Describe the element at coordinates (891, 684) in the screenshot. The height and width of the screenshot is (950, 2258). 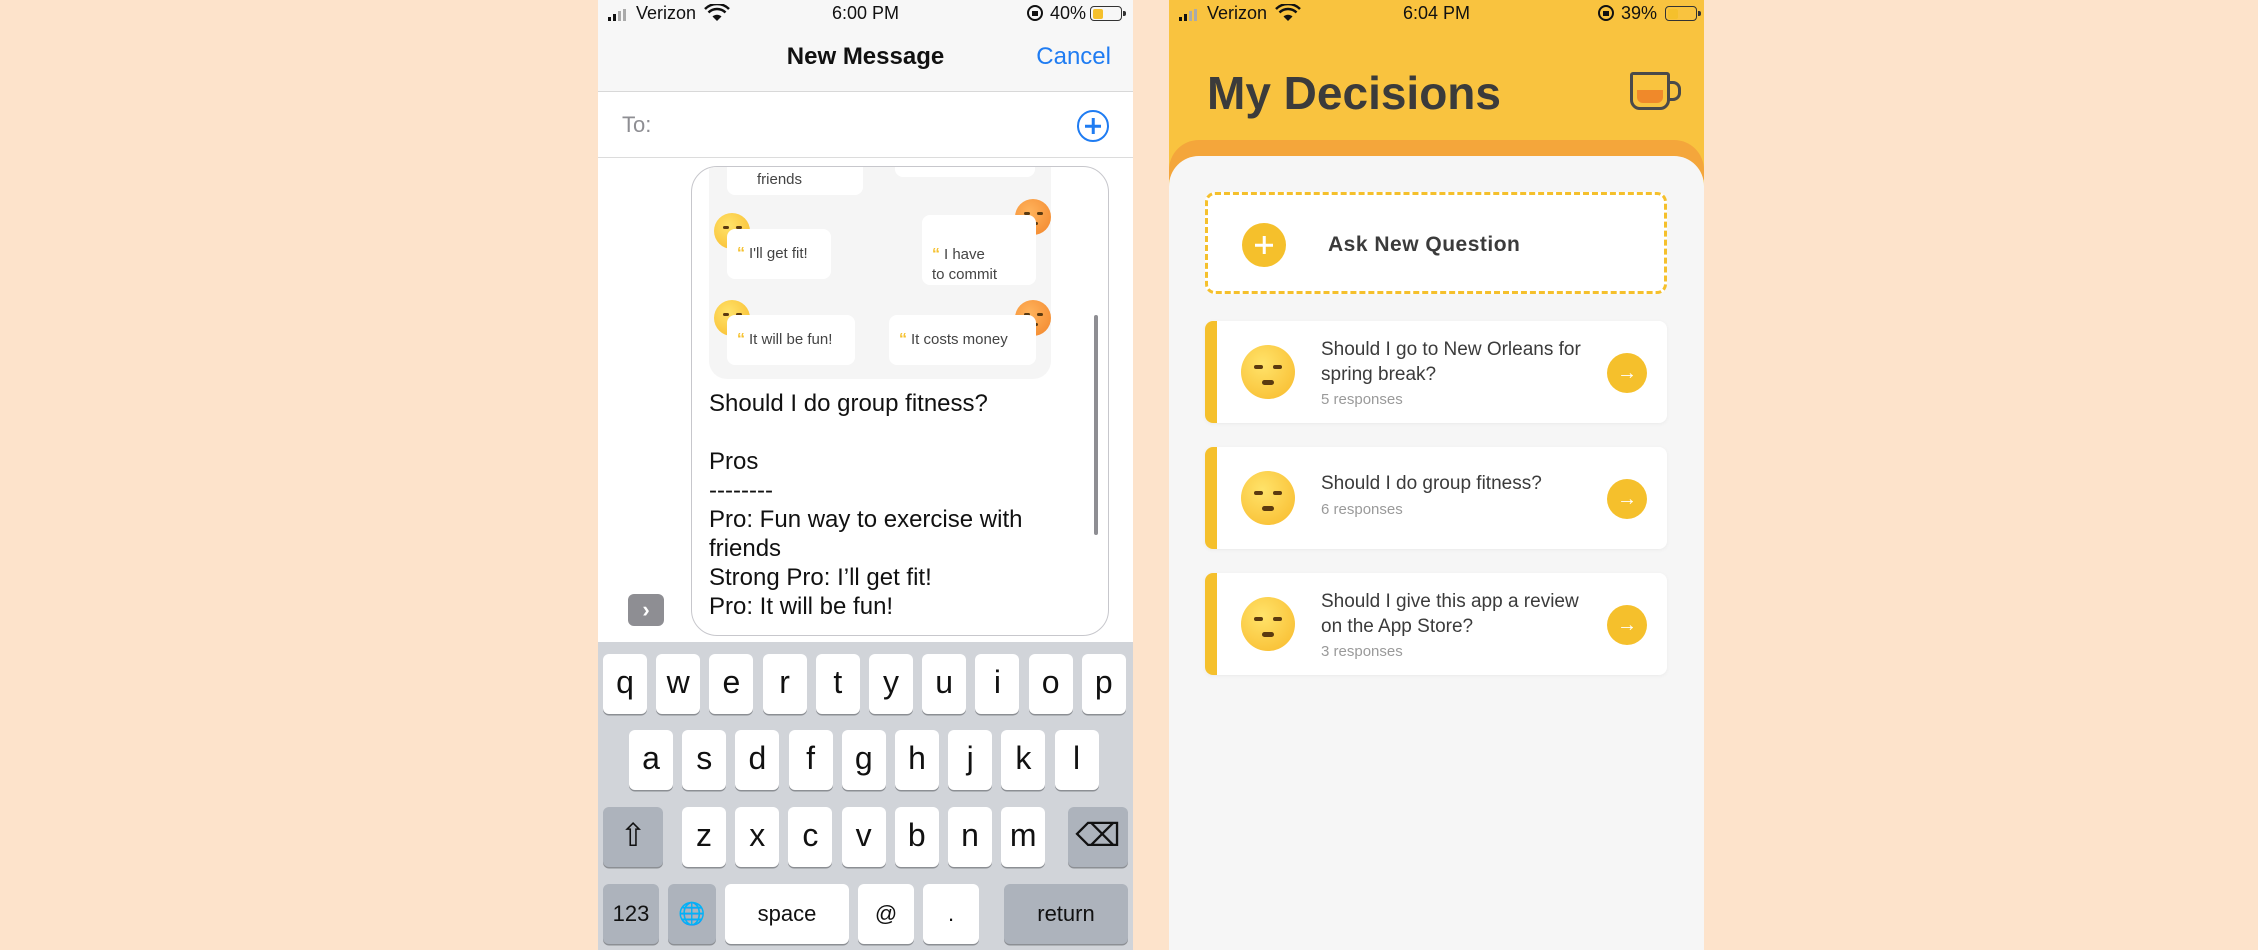
I see `key-y: y` at that location.